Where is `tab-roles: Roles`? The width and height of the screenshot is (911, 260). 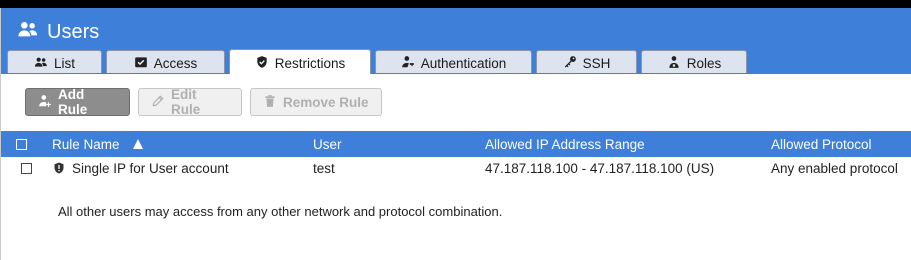 tab-roles: Roles is located at coordinates (694, 61).